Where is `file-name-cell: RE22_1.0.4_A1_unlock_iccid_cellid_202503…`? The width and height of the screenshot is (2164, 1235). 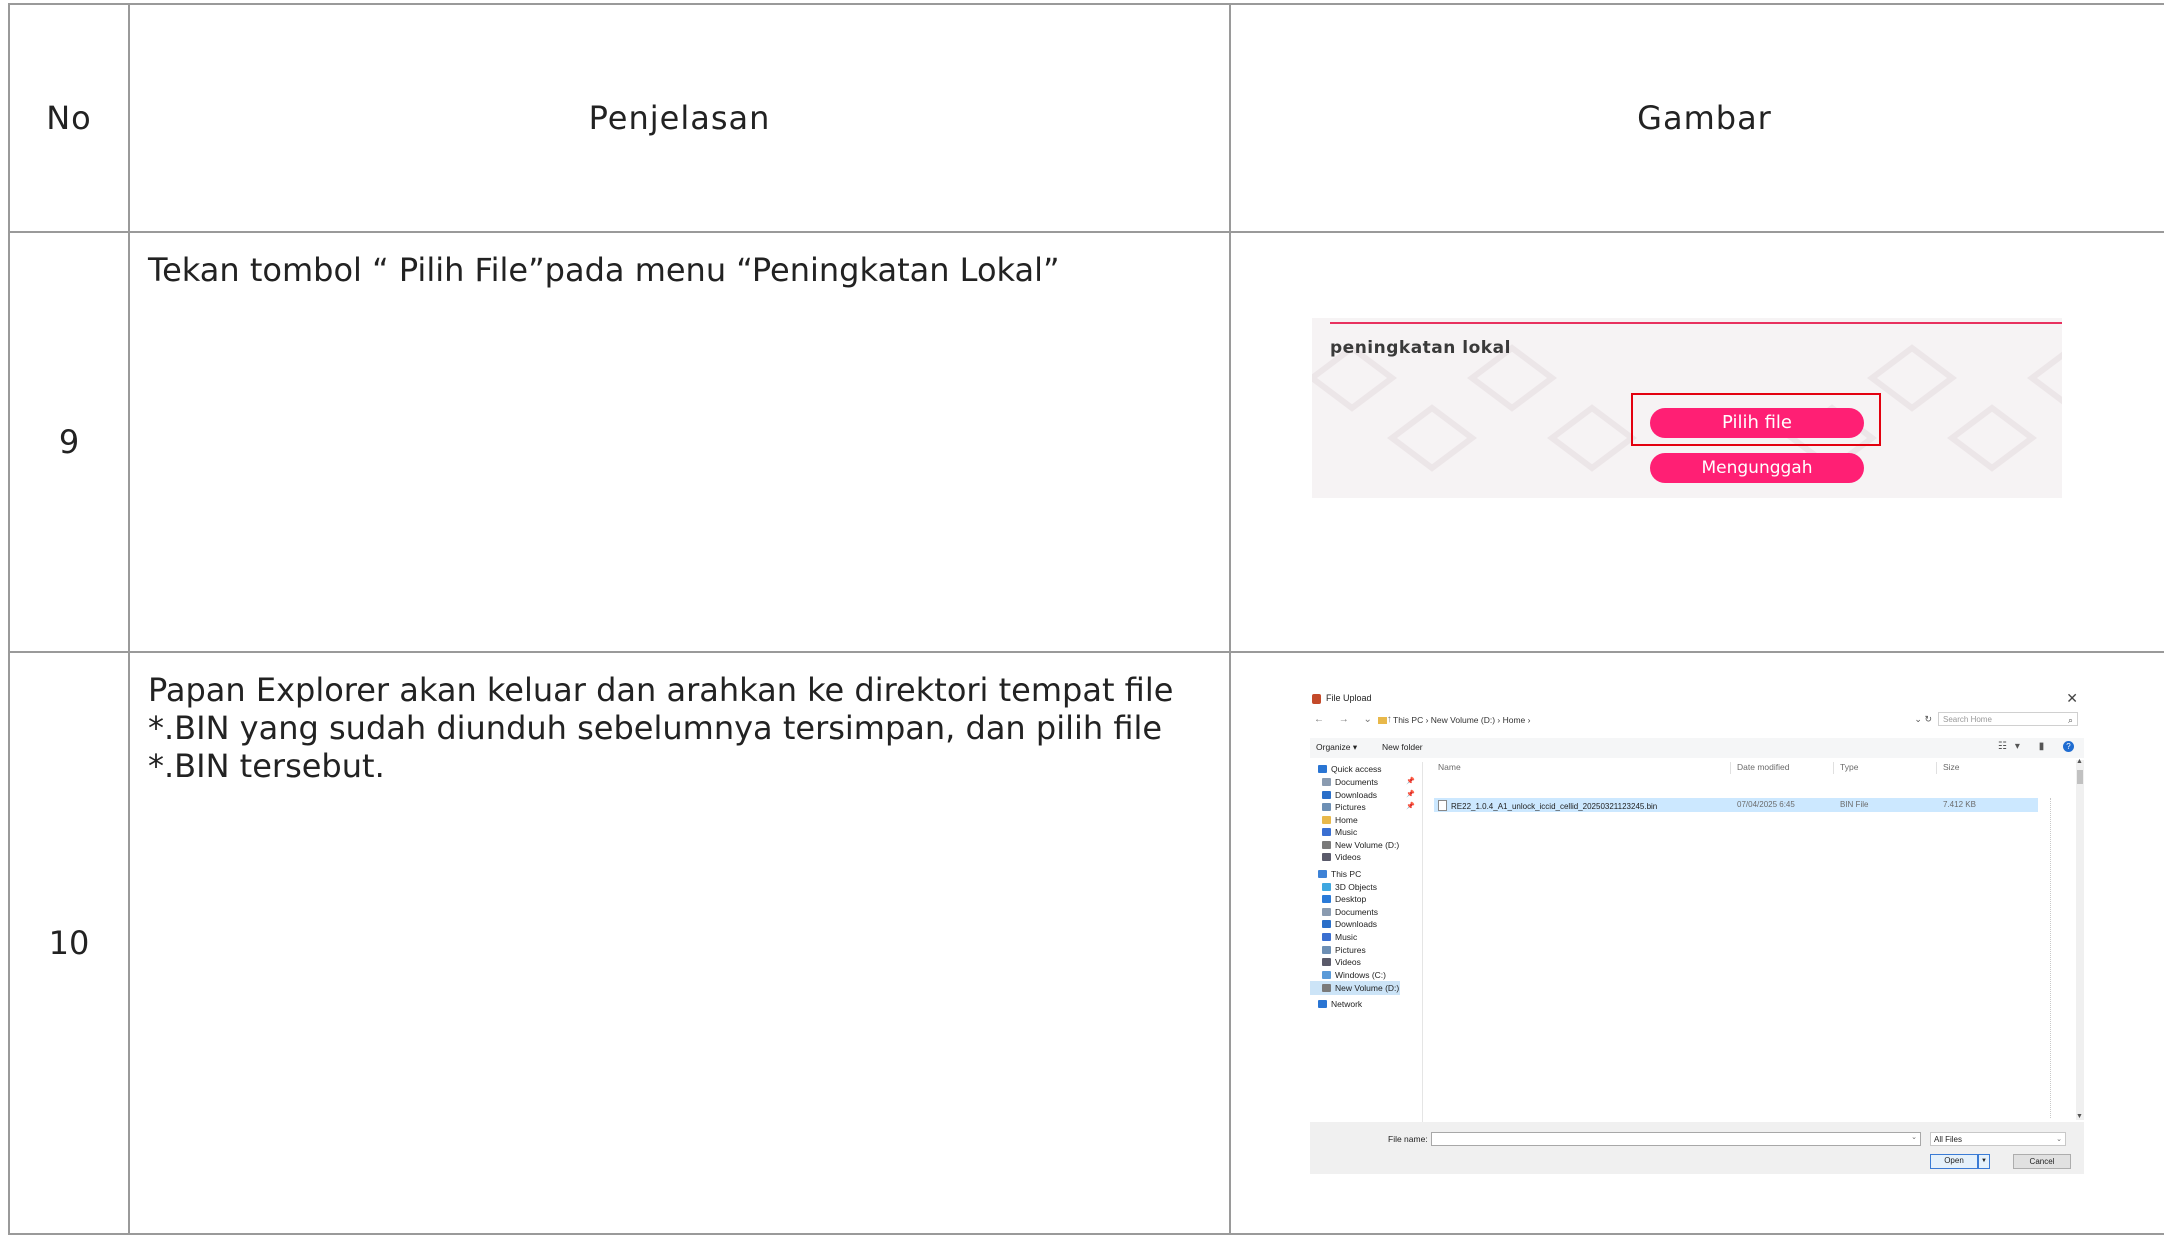
file-name-cell: RE22_1.0.4_A1_unlock_iccid_cellid_202503… is located at coordinates (1547, 805).